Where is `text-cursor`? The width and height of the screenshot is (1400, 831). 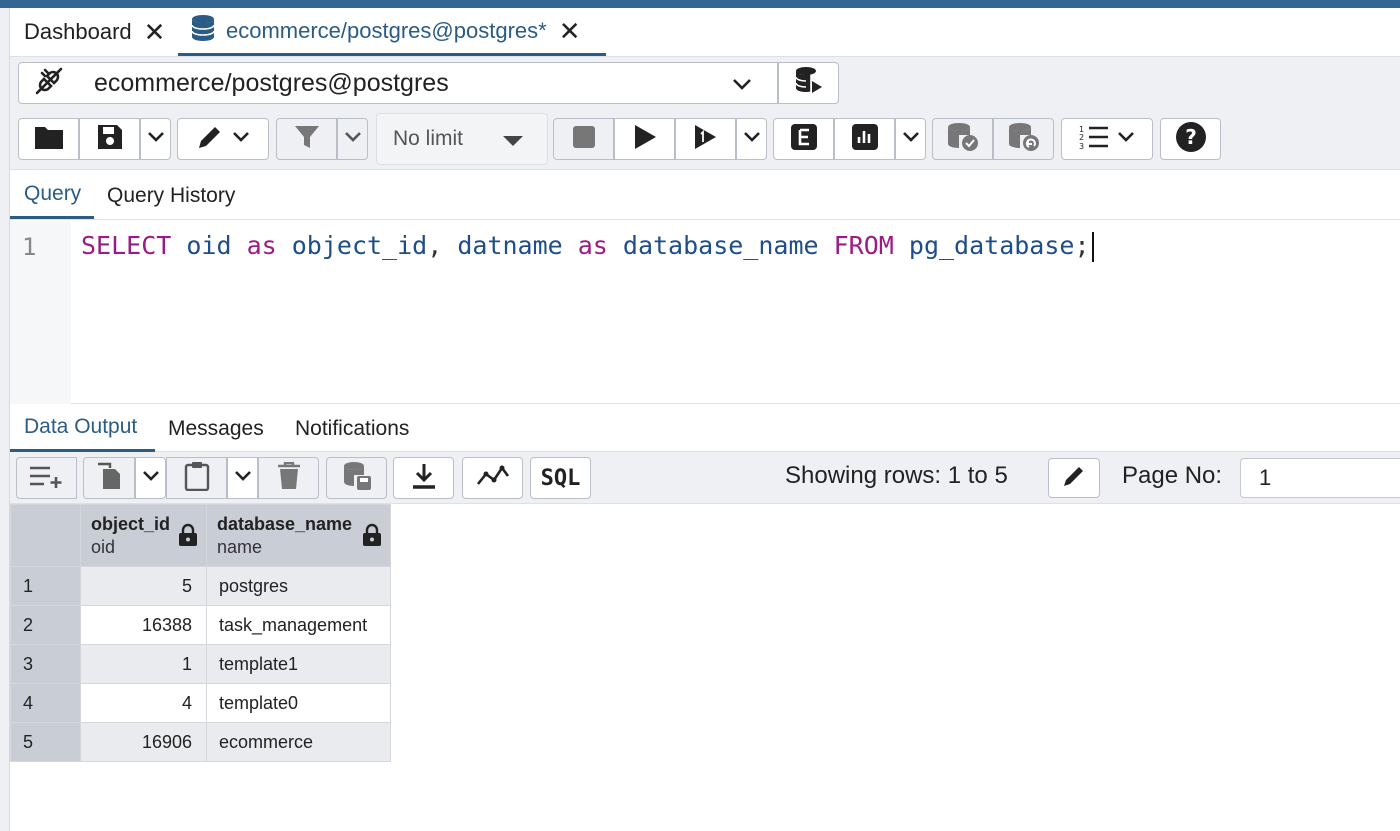
text-cursor is located at coordinates (1092, 247).